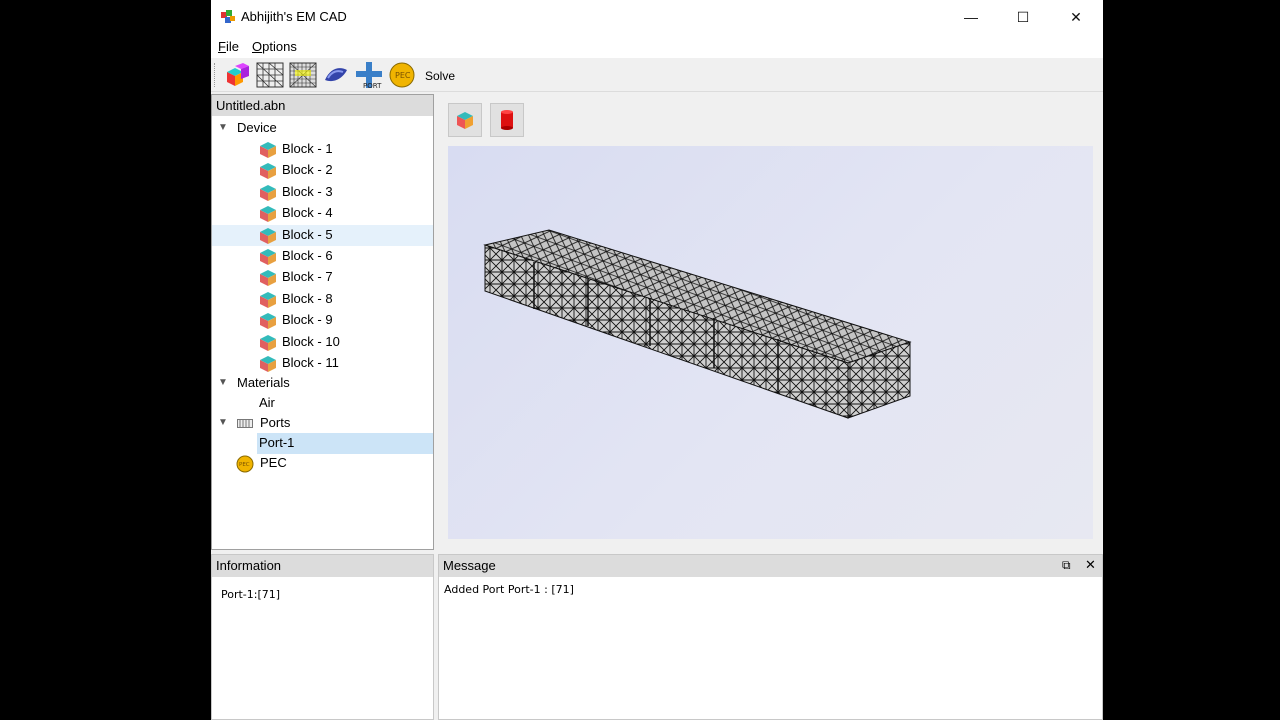 The width and height of the screenshot is (1280, 720). What do you see at coordinates (322, 423) in the screenshot?
I see `tree-node-ports: ▼ Ports` at bounding box center [322, 423].